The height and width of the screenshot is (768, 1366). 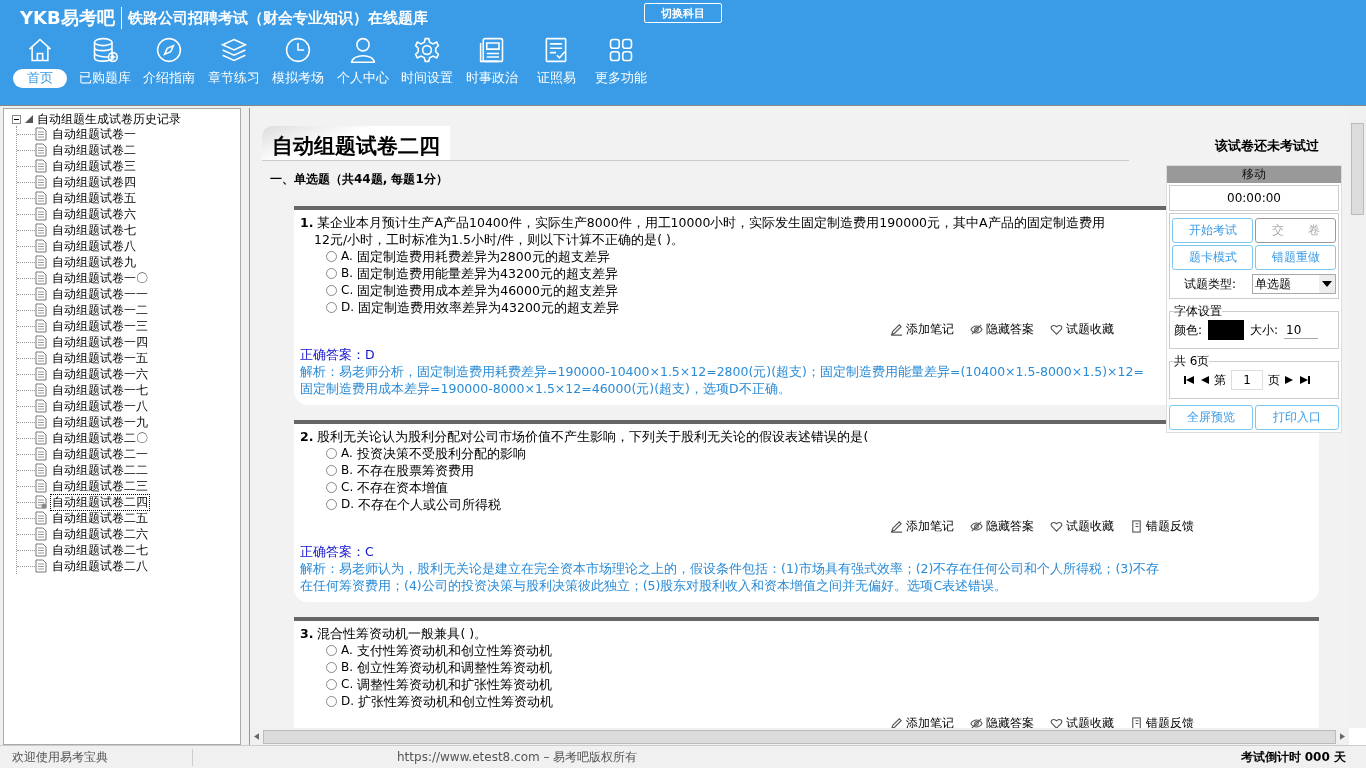 I want to click on scroll-right-icon, so click(x=1342, y=736).